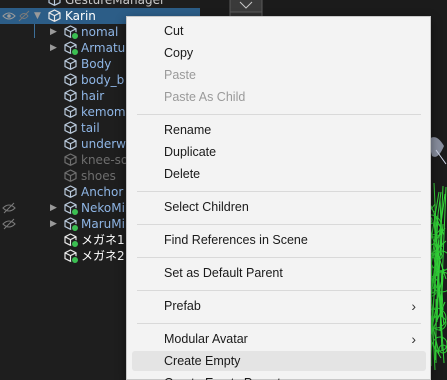  Describe the element at coordinates (236, 240) in the screenshot. I see `menu-item-label: Find References in Scene` at that location.